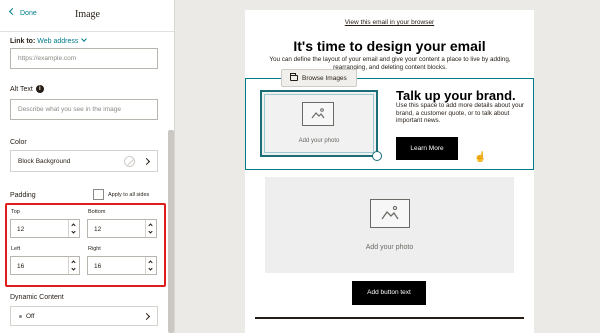 This screenshot has width=600, height=333. I want to click on panel-header: Done Image, so click(87, 16).